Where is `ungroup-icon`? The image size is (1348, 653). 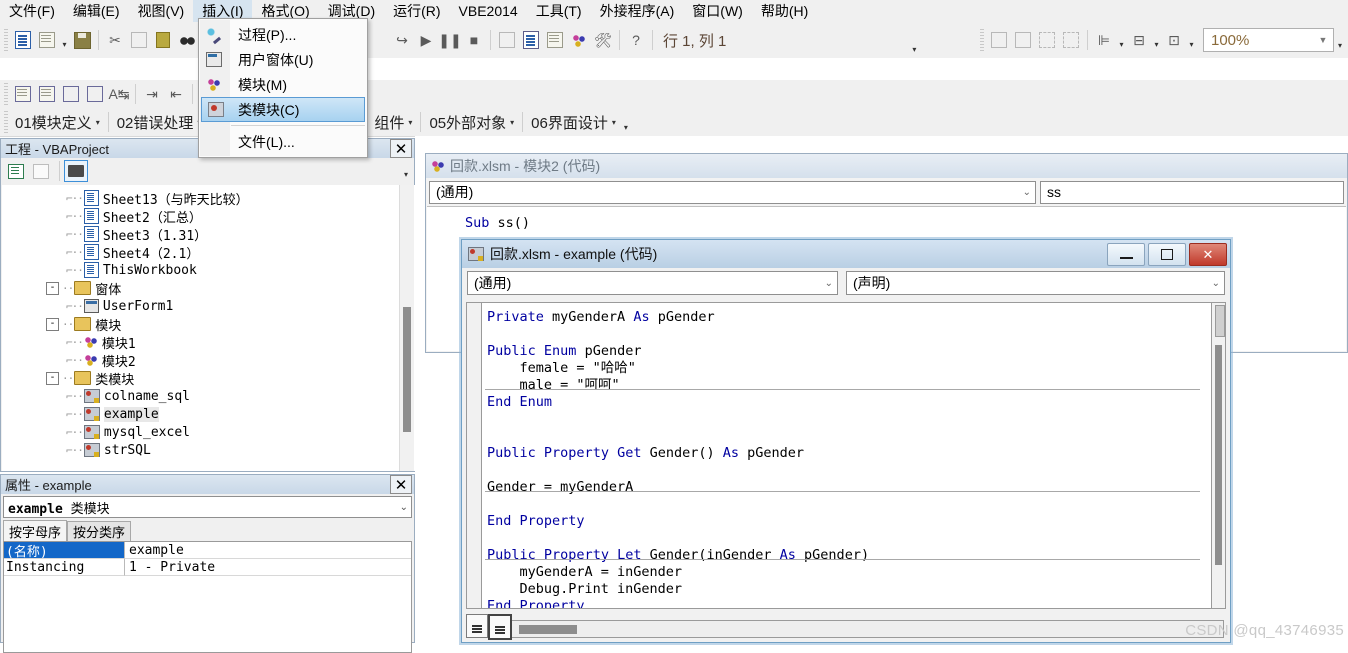
ungroup-icon is located at coordinates (1071, 40).